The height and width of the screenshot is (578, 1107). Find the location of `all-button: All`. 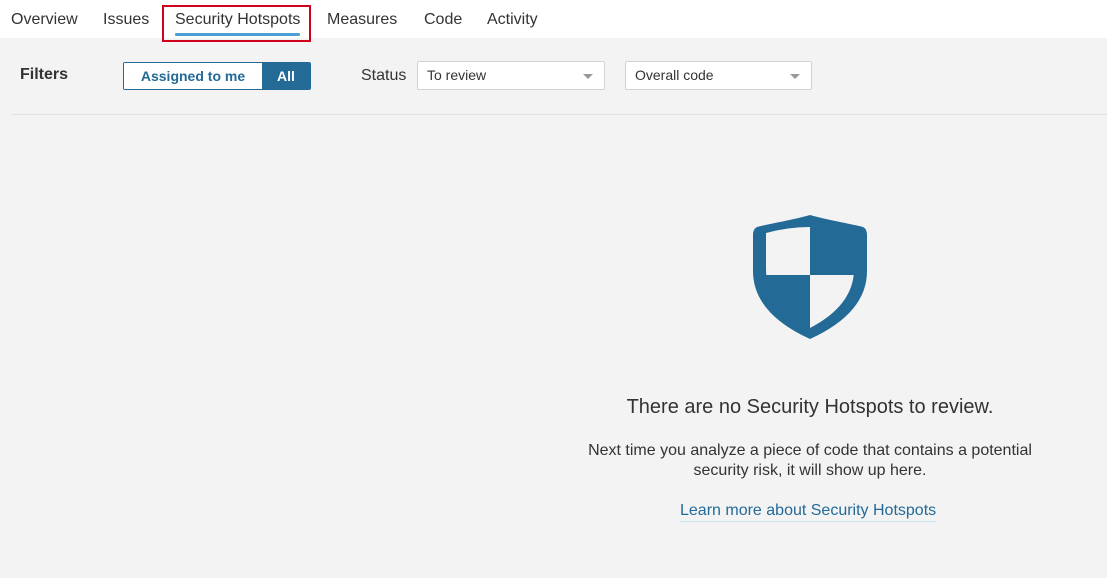

all-button: All is located at coordinates (286, 76).